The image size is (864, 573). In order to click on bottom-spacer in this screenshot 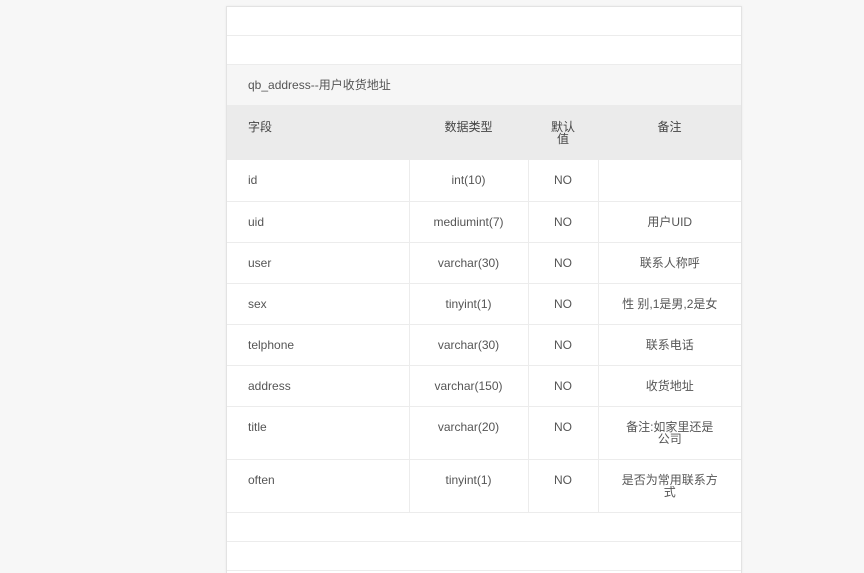, I will do `click(484, 527)`.